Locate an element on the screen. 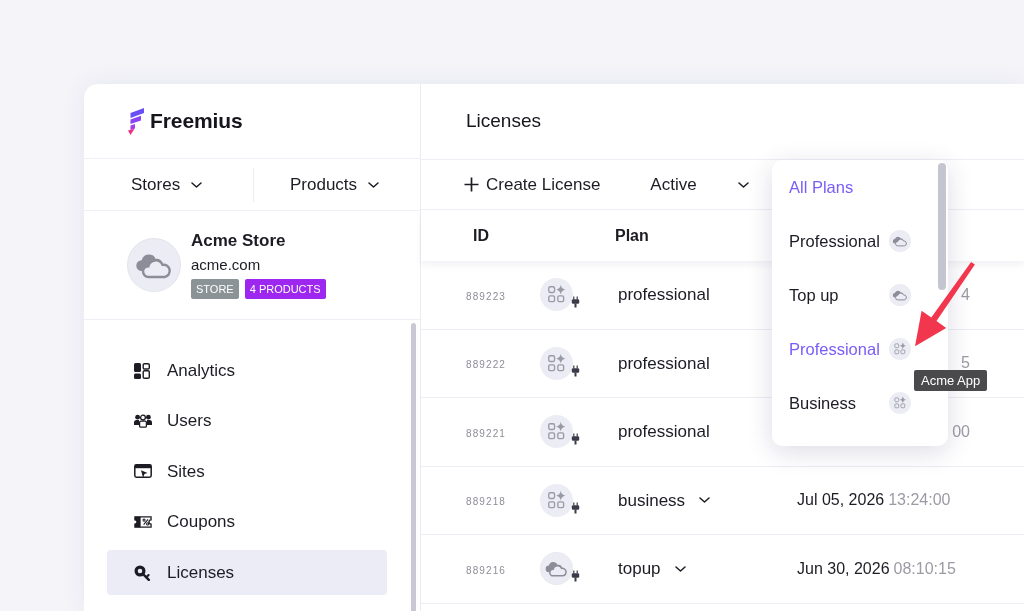 The image size is (1024, 611). plan-option: Business is located at coordinates (844, 403).